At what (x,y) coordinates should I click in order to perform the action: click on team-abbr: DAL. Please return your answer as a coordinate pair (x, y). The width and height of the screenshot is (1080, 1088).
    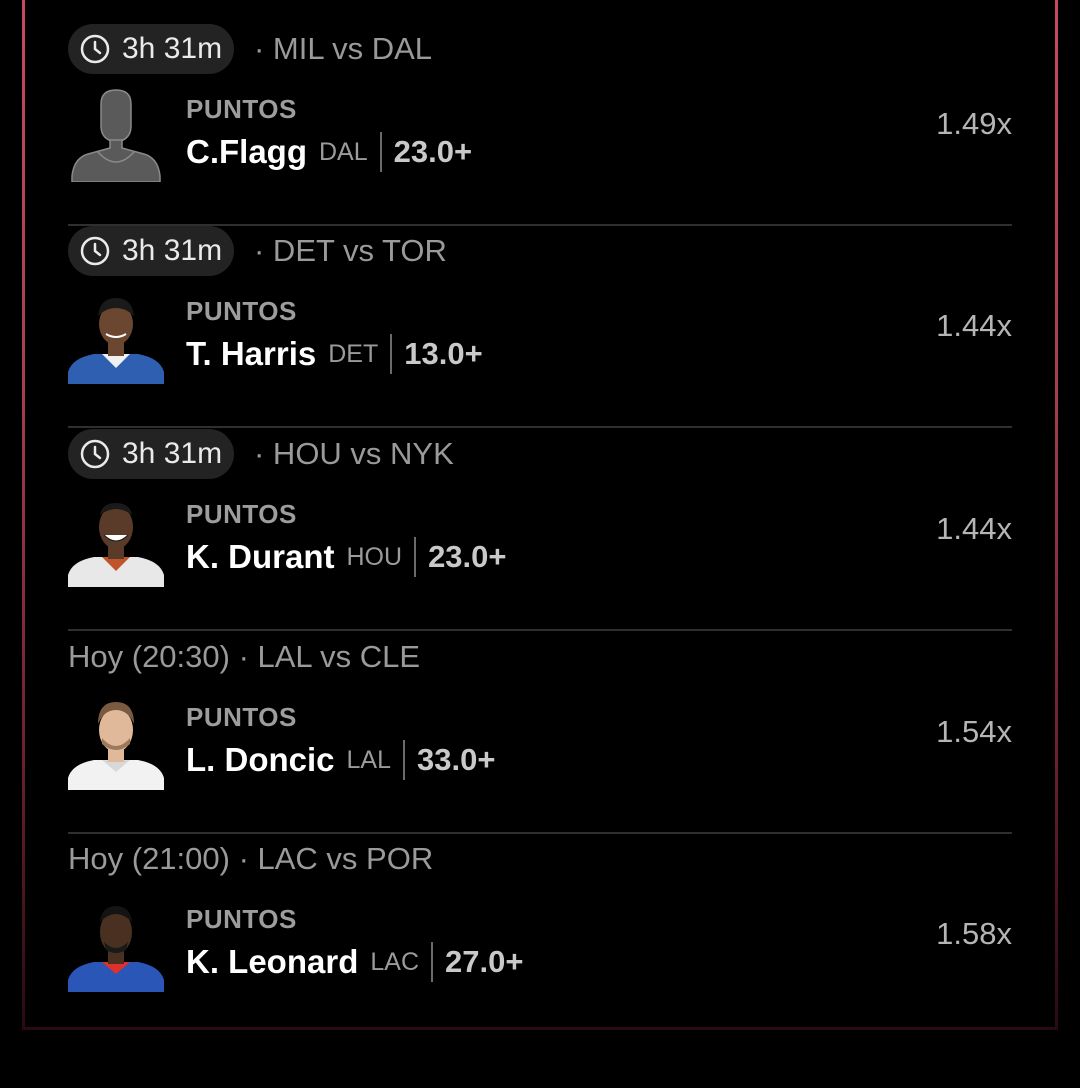
    Looking at the image, I should click on (343, 151).